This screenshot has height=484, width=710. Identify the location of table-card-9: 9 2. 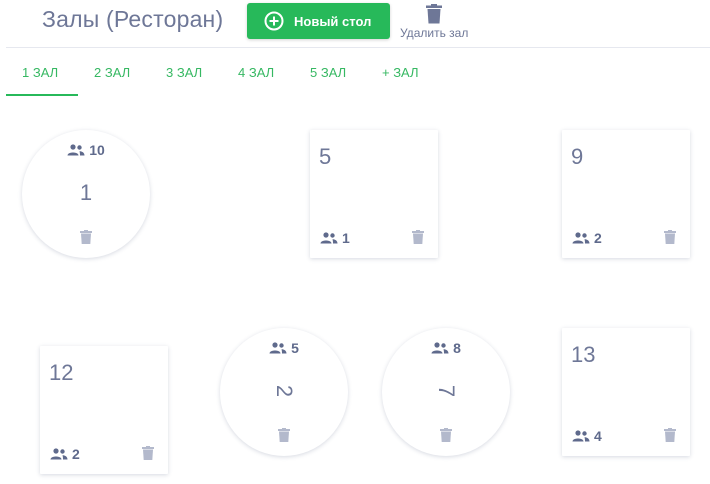
(626, 194).